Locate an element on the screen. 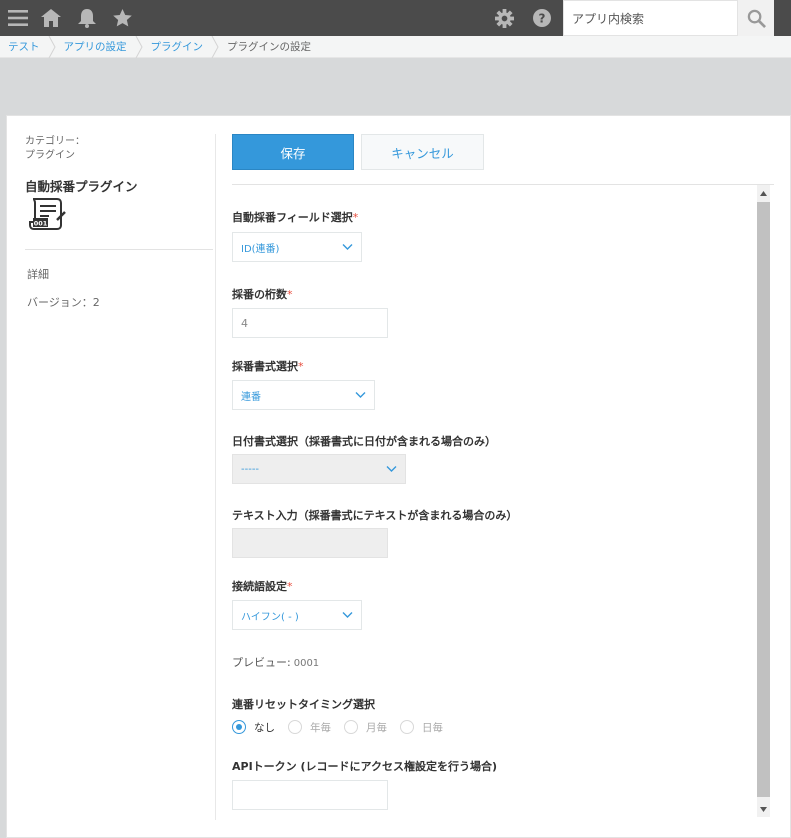 The height and width of the screenshot is (838, 791). plugin-icon: 001 is located at coordinates (47, 214).